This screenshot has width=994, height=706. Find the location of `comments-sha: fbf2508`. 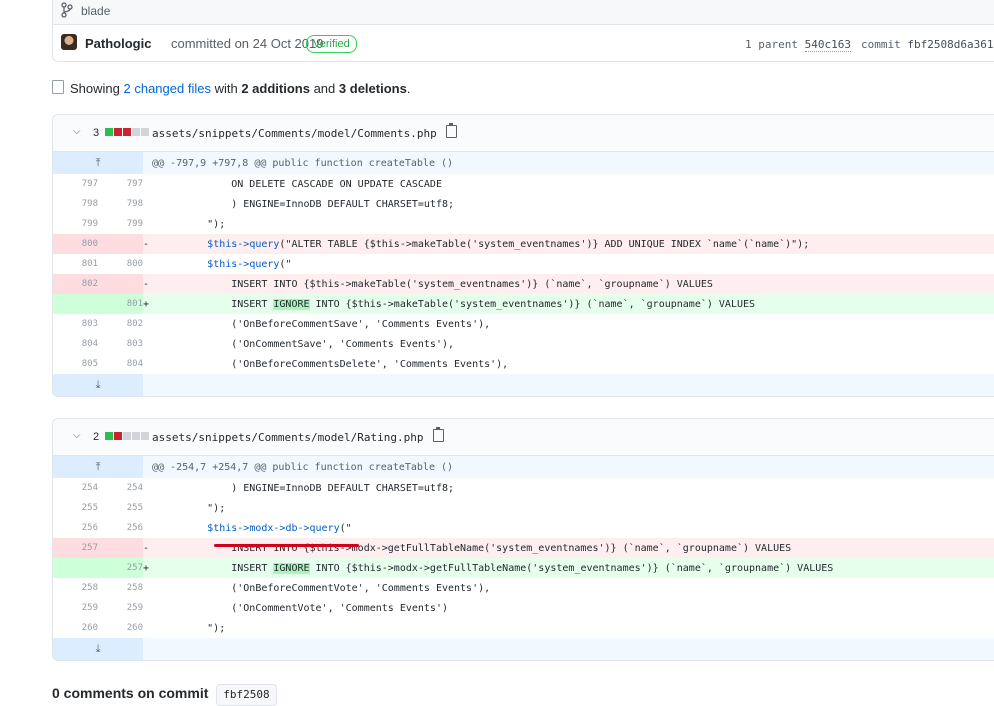

comments-sha: fbf2508 is located at coordinates (246, 695).